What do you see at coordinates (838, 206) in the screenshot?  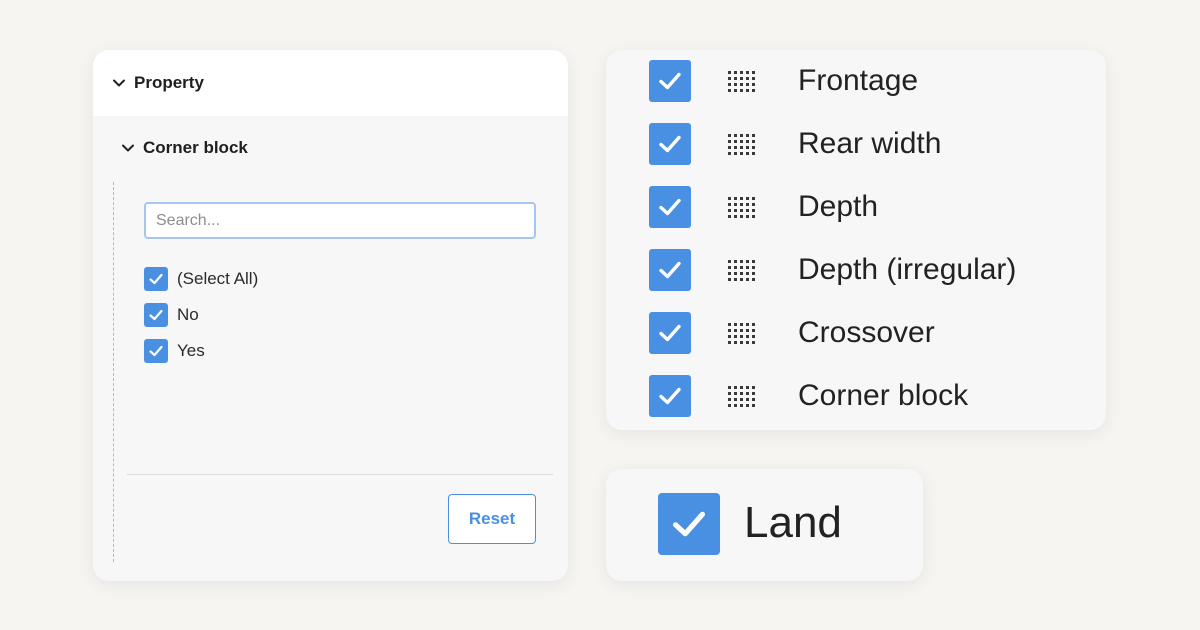 I see `column-label: Depth` at bounding box center [838, 206].